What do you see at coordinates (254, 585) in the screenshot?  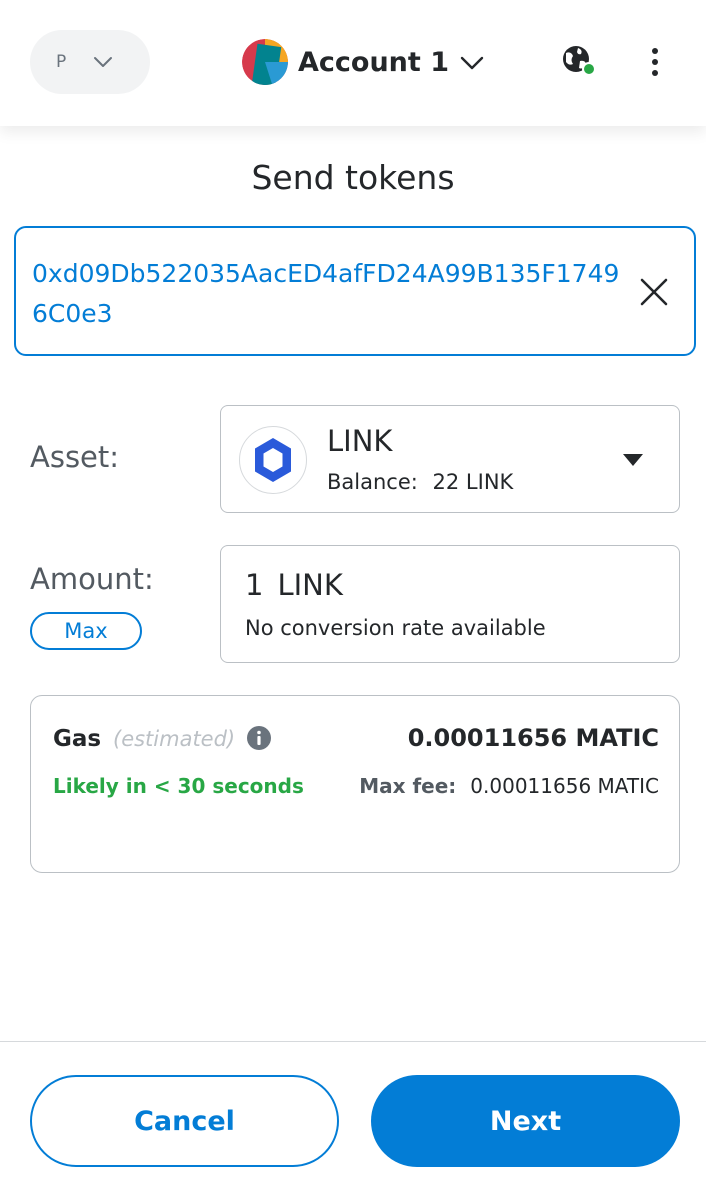 I see `amount-value: 1` at bounding box center [254, 585].